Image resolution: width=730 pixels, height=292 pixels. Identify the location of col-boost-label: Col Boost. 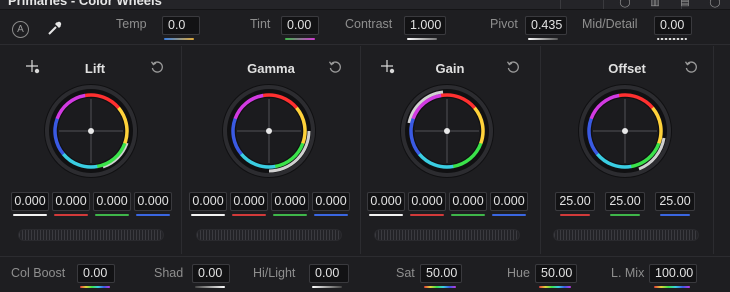
(38, 273).